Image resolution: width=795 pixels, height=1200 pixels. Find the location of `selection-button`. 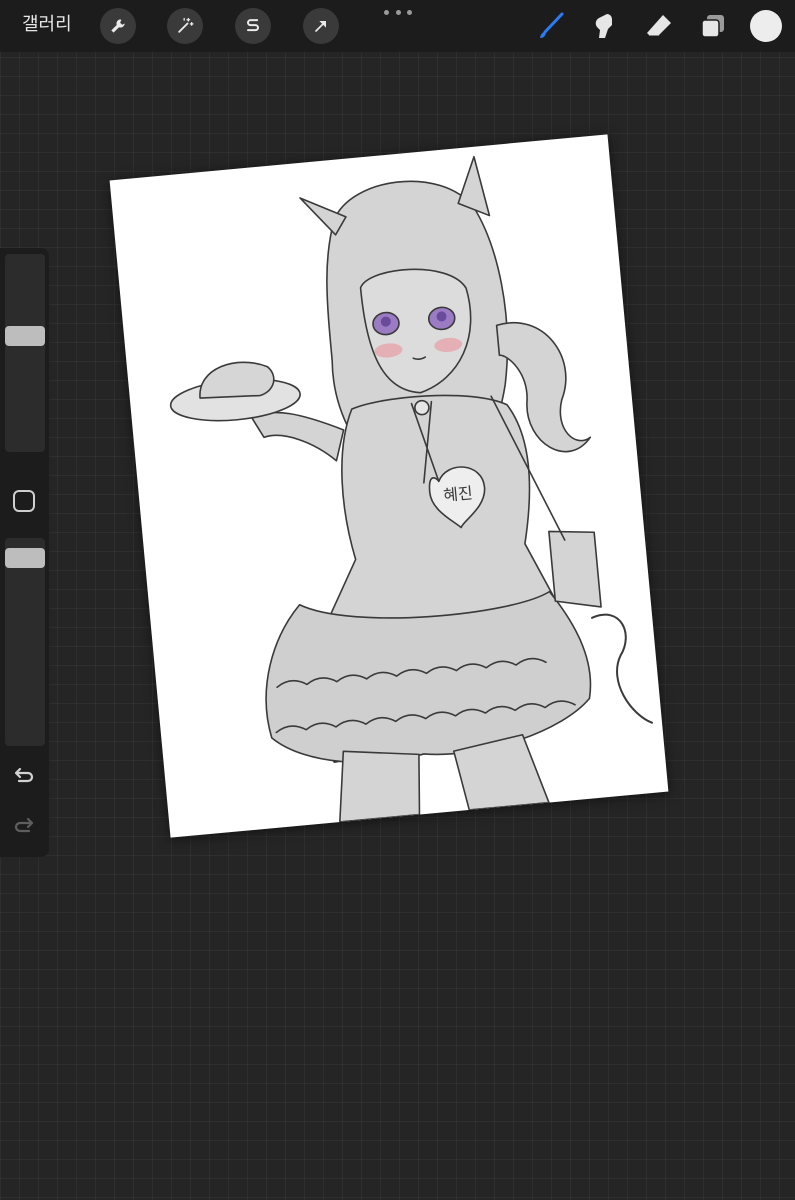

selection-button is located at coordinates (253, 26).